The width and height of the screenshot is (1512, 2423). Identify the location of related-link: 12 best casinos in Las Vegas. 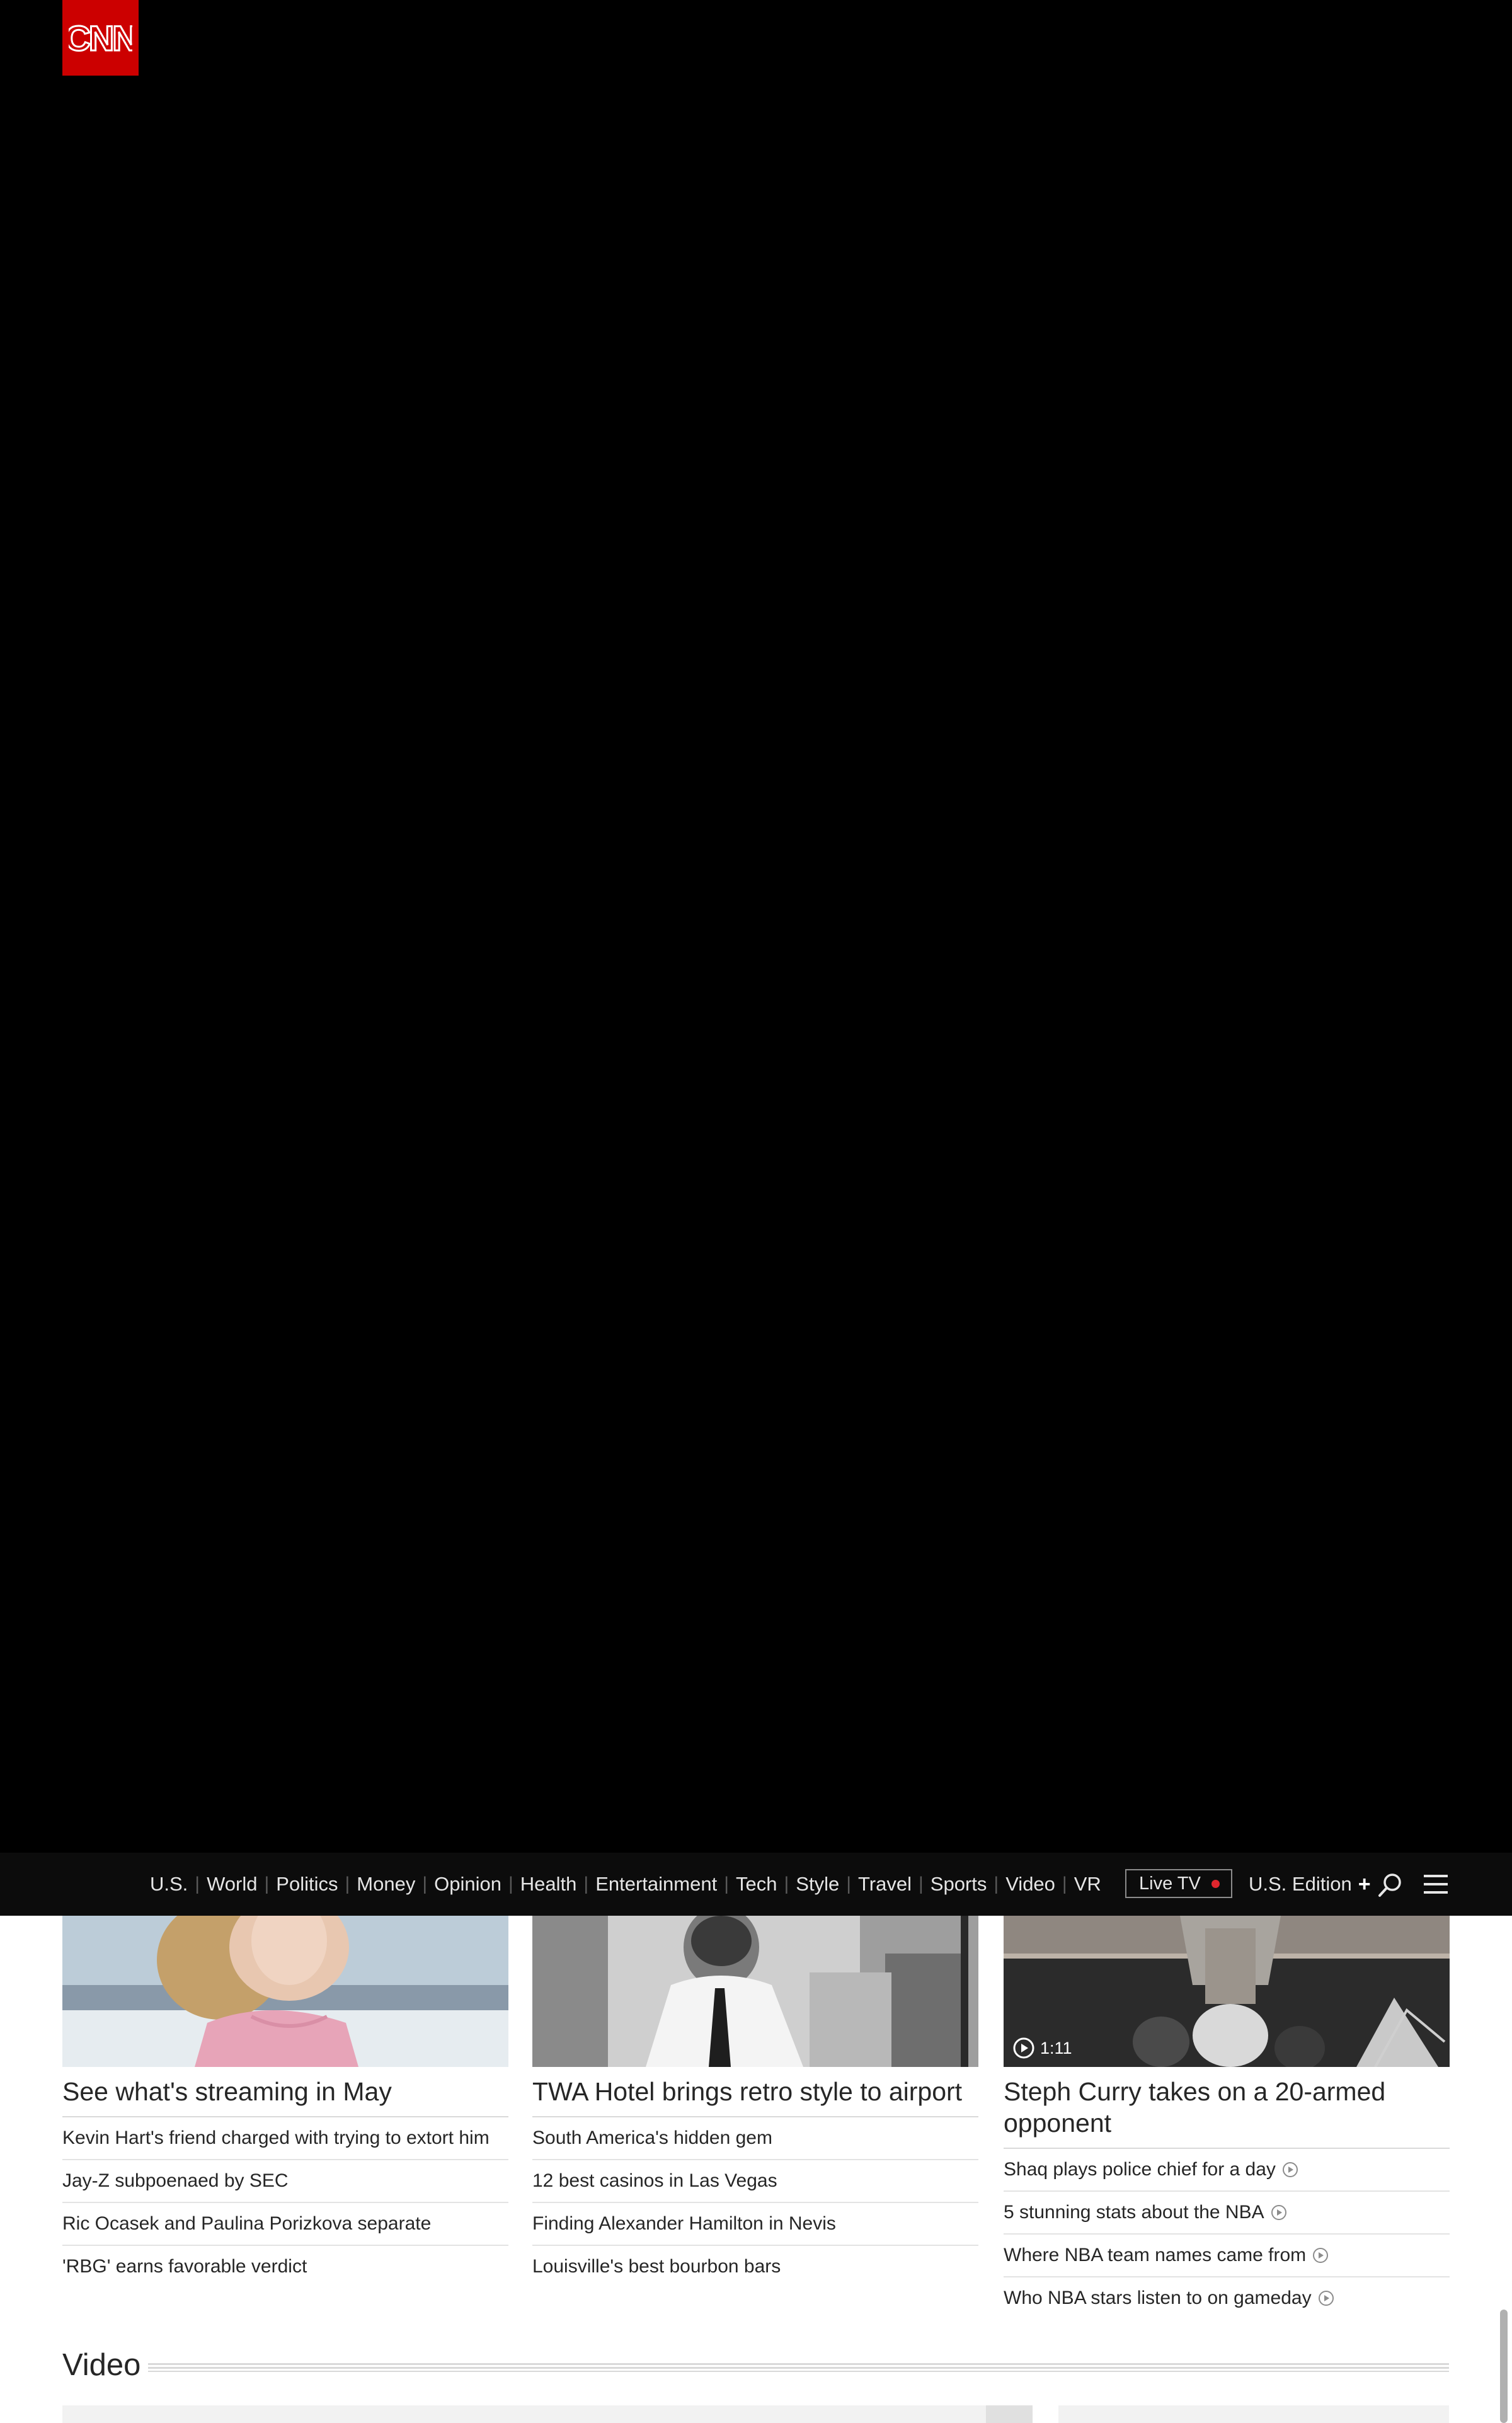
(755, 2181).